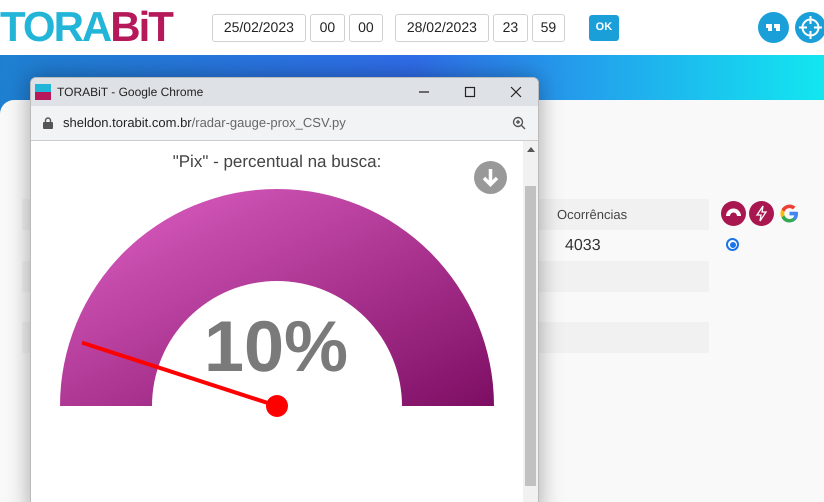  What do you see at coordinates (470, 92) in the screenshot?
I see `maximize-icon` at bounding box center [470, 92].